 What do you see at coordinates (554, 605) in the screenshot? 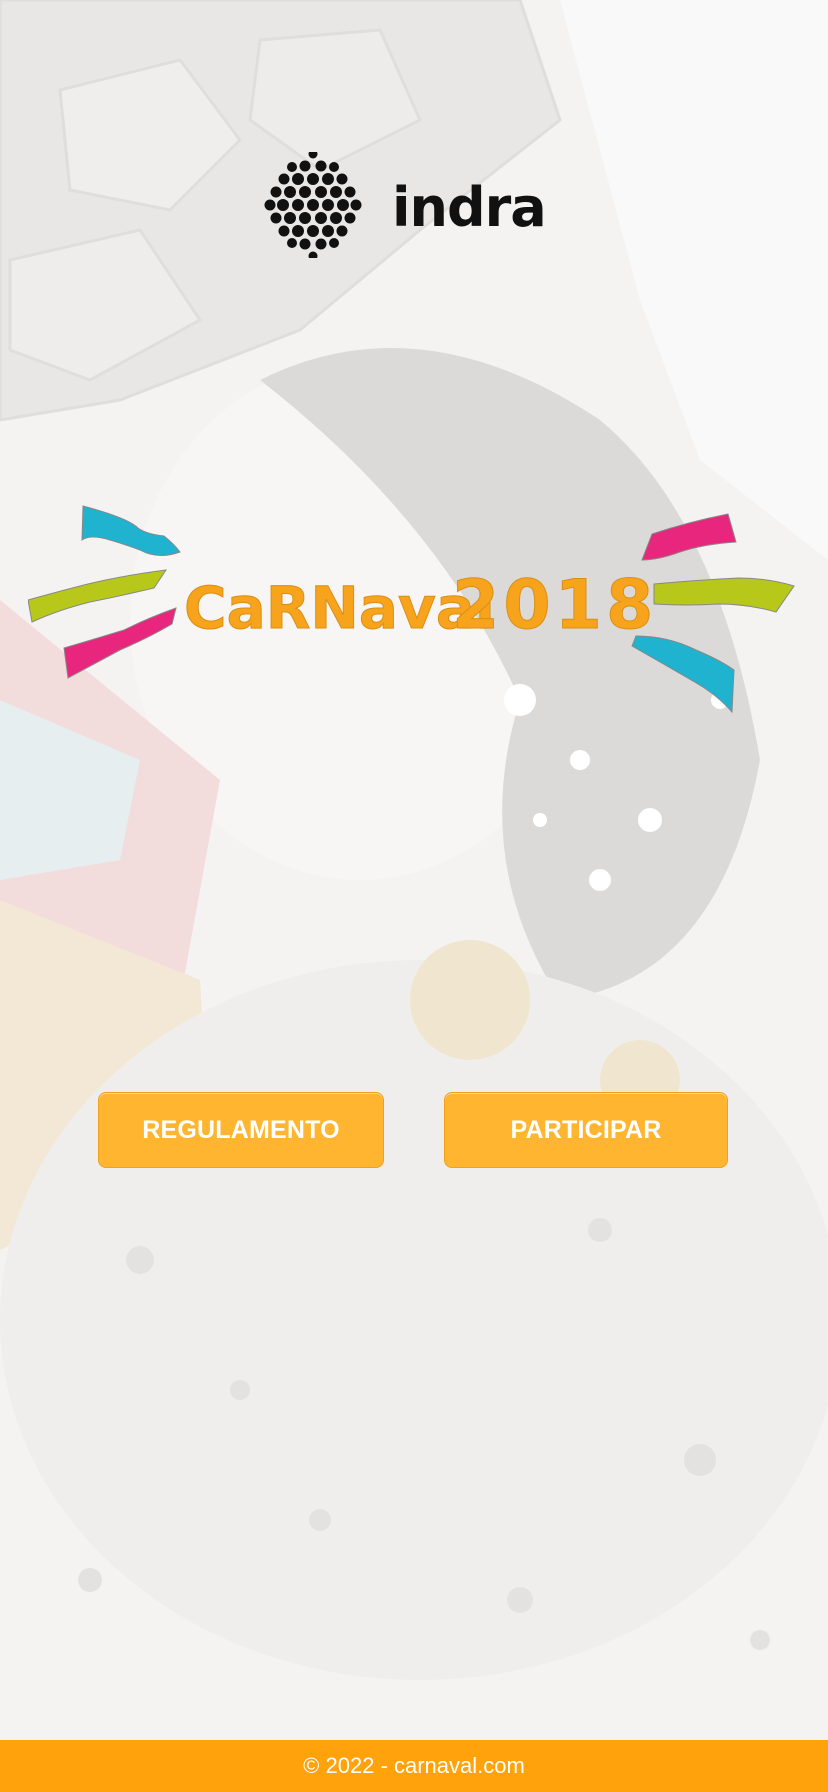
I see `carnaval-year: 2018` at bounding box center [554, 605].